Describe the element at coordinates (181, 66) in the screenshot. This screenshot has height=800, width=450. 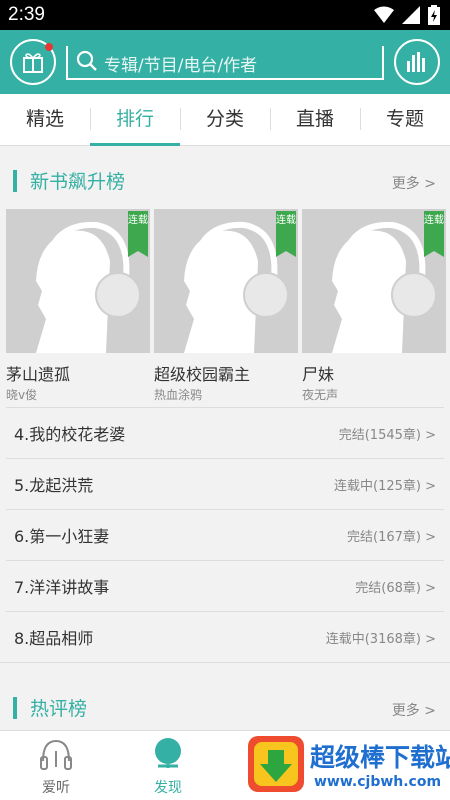
I see `search-placeholder: 专辑/节目/电台/作者` at that location.